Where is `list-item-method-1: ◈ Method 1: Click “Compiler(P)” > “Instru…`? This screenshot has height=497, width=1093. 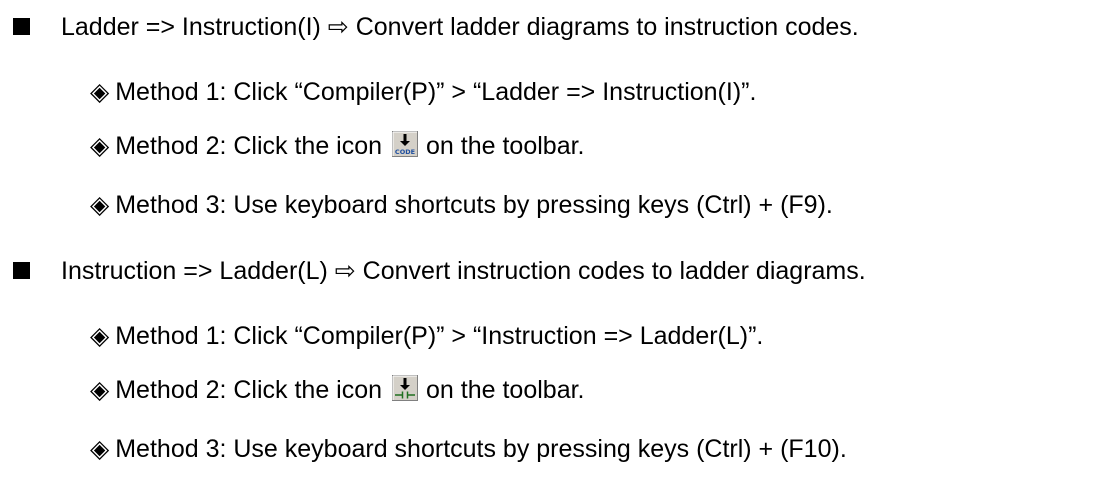
list-item-method-1: ◈ Method 1: Click “Compiler(P)” > “Instru… is located at coordinates (426, 336).